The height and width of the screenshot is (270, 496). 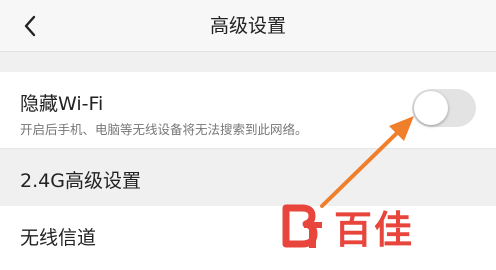 I want to click on hide-wifi-toggle, so click(x=444, y=108).